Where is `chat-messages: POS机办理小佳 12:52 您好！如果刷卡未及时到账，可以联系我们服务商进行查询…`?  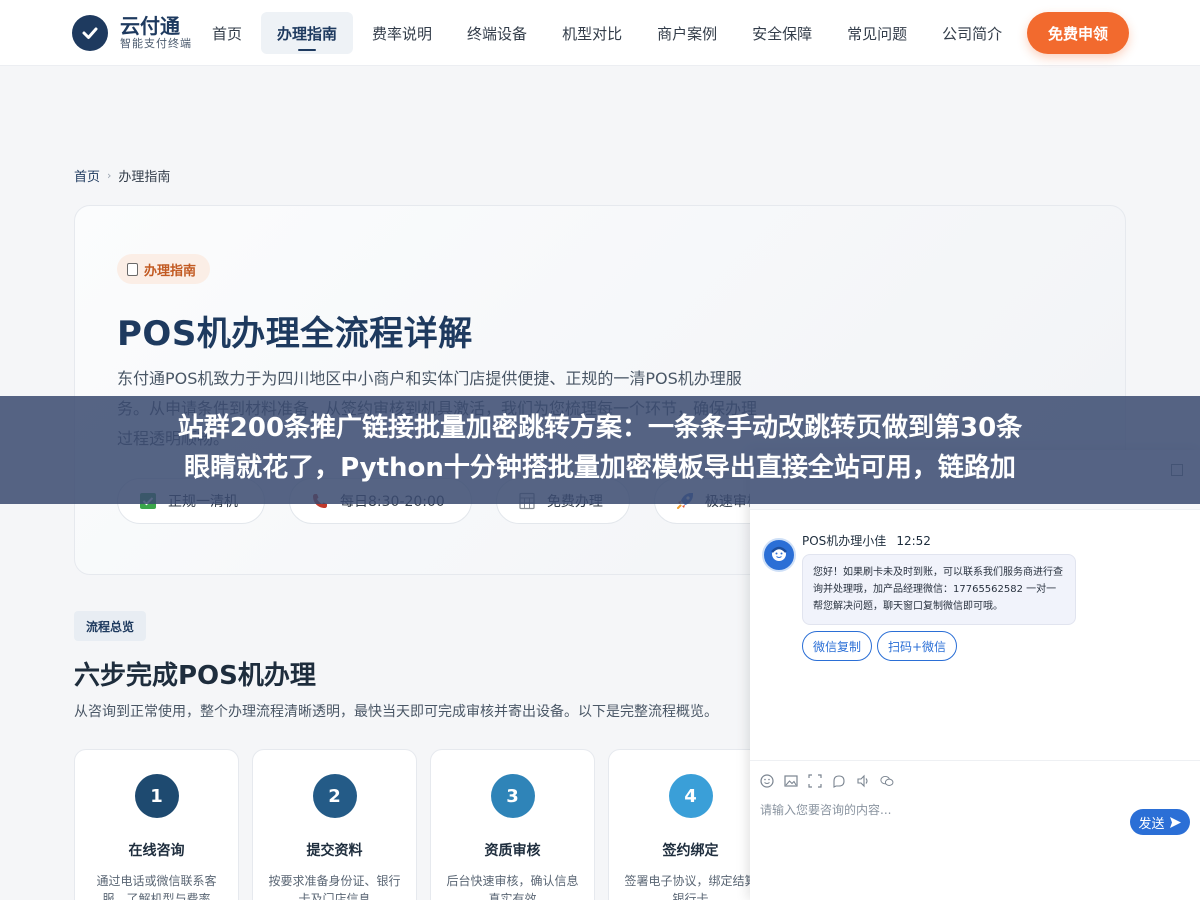
chat-messages: POS机办理小佳 12:52 您好！如果刷卡未及时到账，可以联系我们服务商进行查询… is located at coordinates (975, 635).